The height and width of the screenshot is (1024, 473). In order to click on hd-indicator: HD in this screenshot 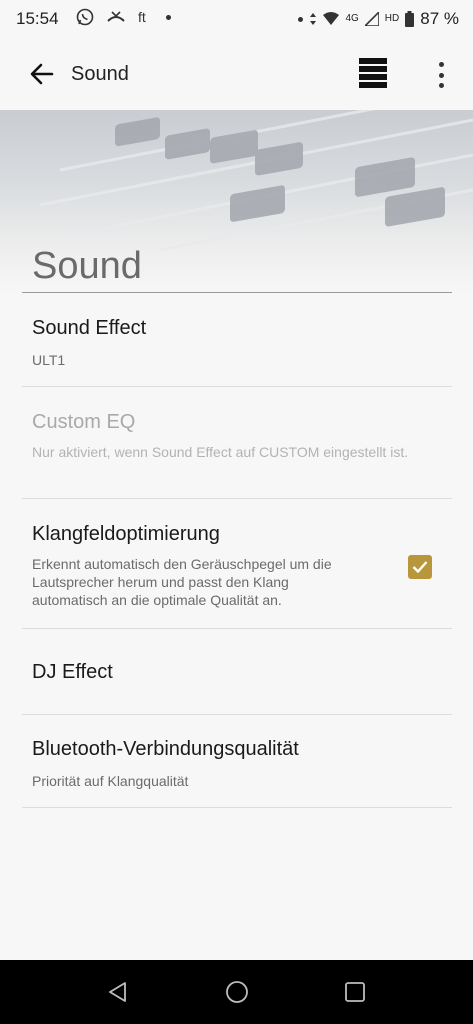, I will do `click(392, 18)`.